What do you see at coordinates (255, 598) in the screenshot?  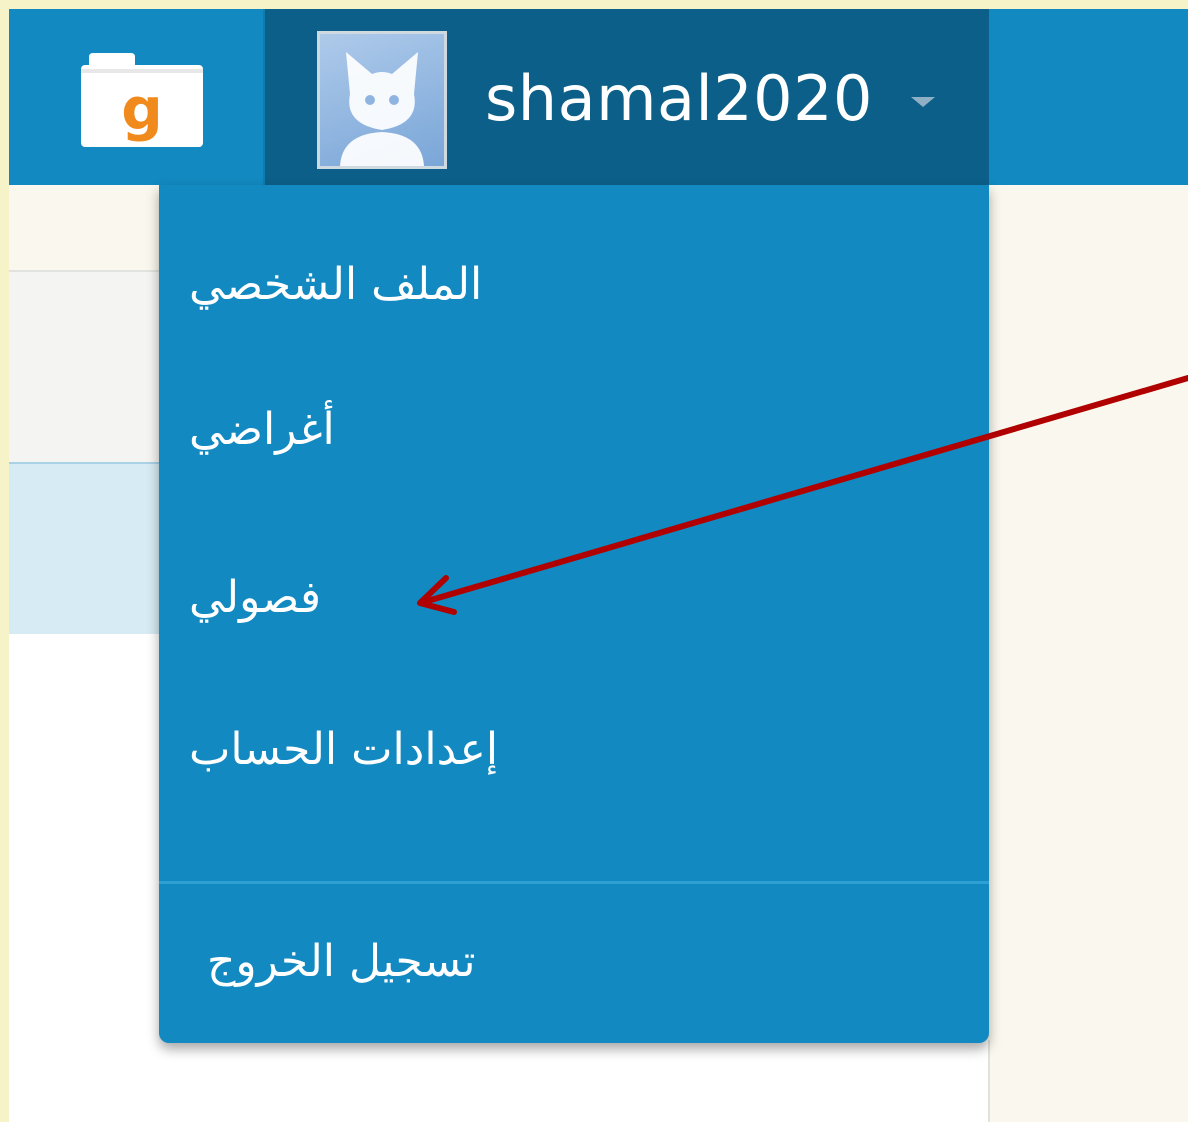 I see `menu-item-my-classes: فصولي` at bounding box center [255, 598].